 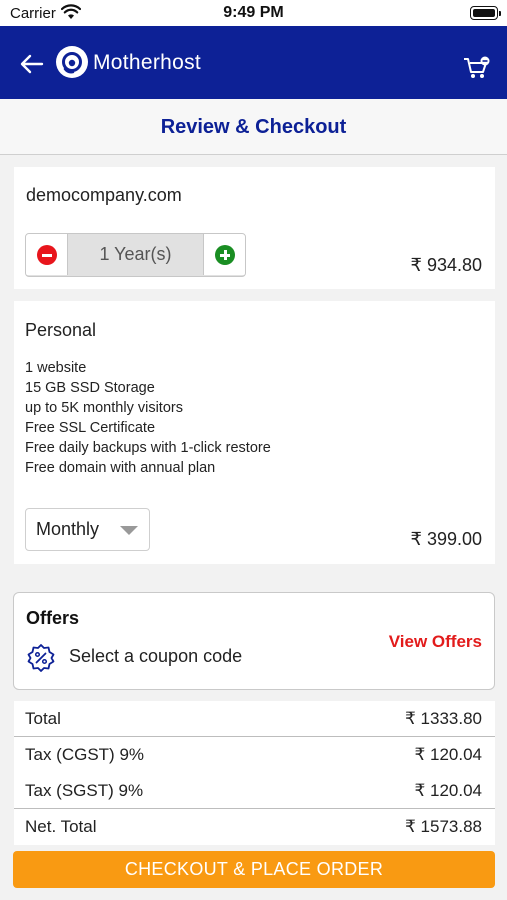 I want to click on app-bar: Motherhost, so click(x=253, y=62).